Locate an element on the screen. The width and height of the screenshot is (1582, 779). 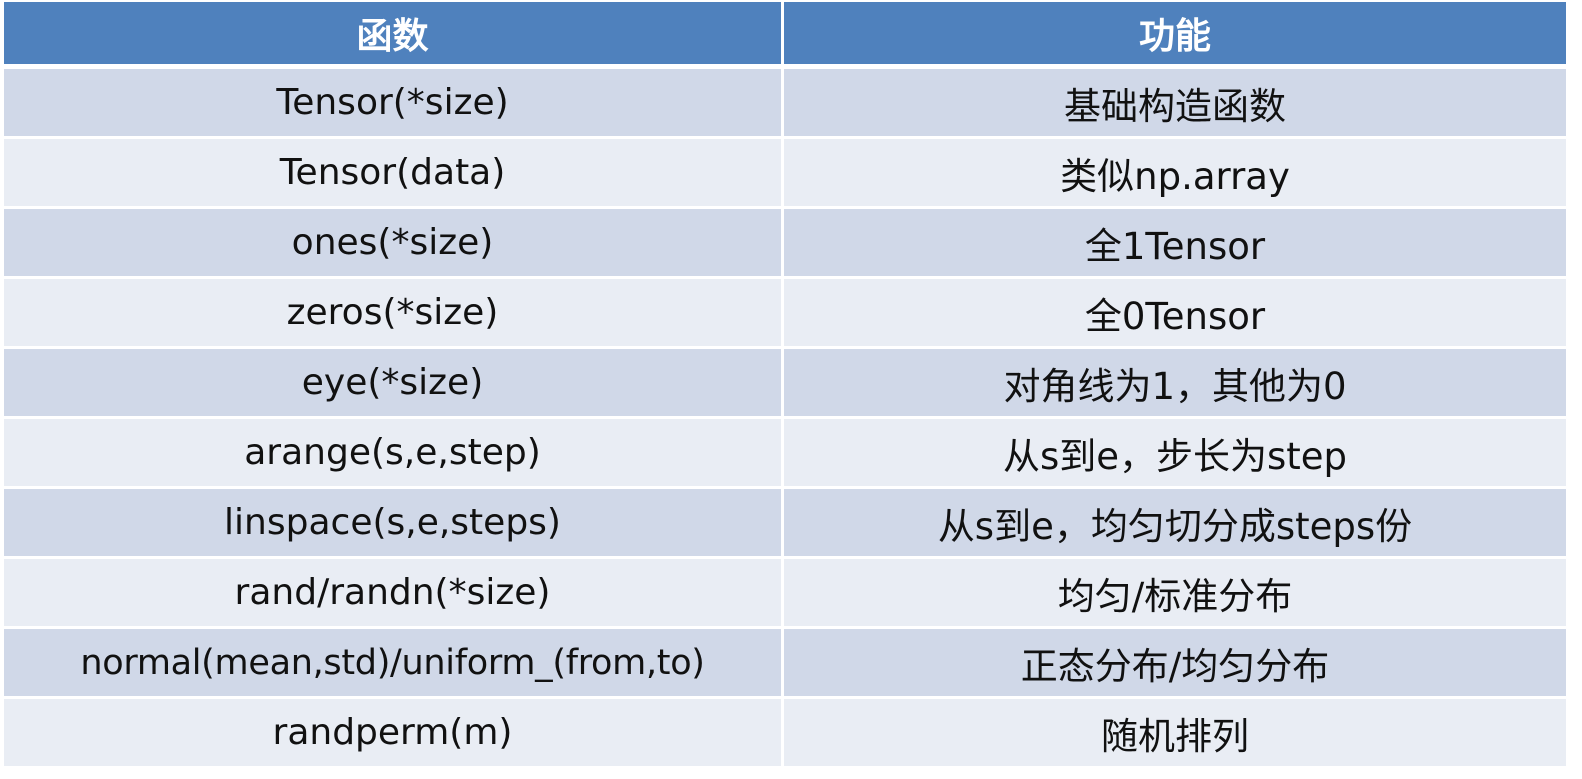
table-row: zeros(*size) 全0Tensor is located at coordinates (785, 314).